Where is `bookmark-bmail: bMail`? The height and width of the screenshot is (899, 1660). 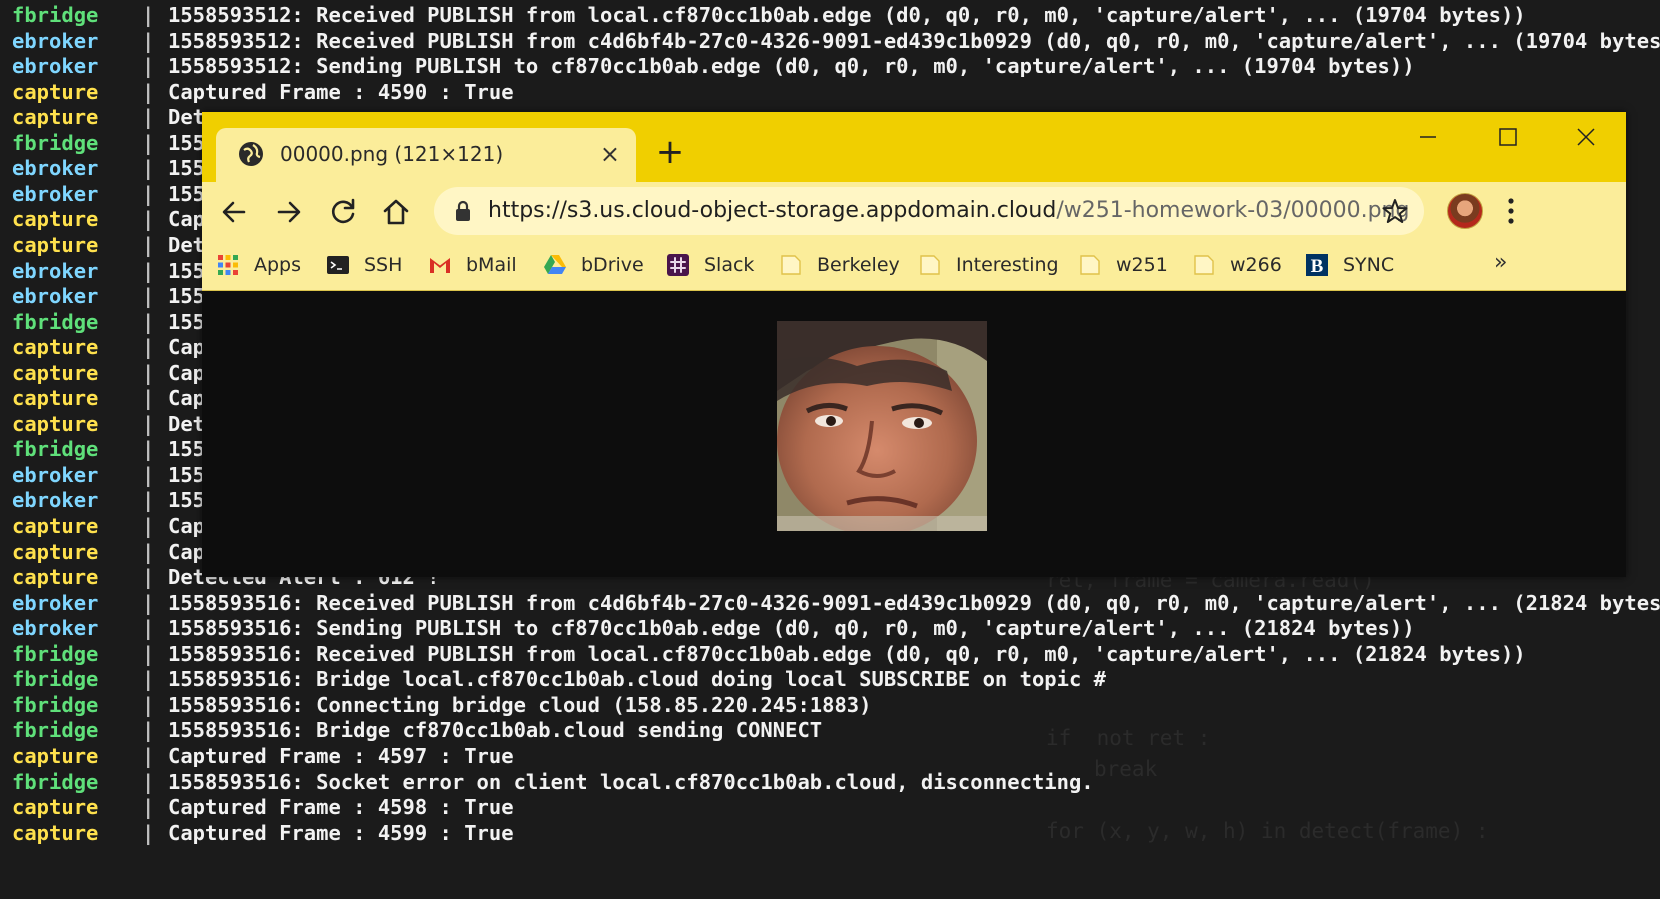 bookmark-bmail: bMail is located at coordinates (472, 265).